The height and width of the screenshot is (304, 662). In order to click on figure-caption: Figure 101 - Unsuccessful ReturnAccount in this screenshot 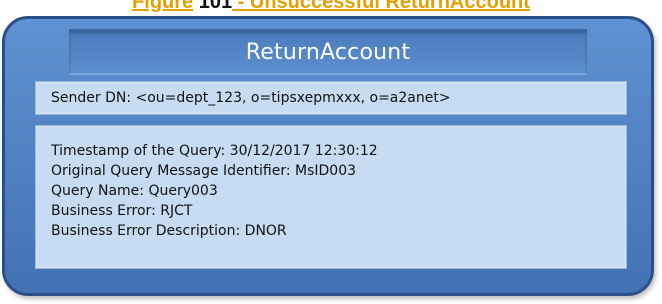, I will do `click(331, 8)`.